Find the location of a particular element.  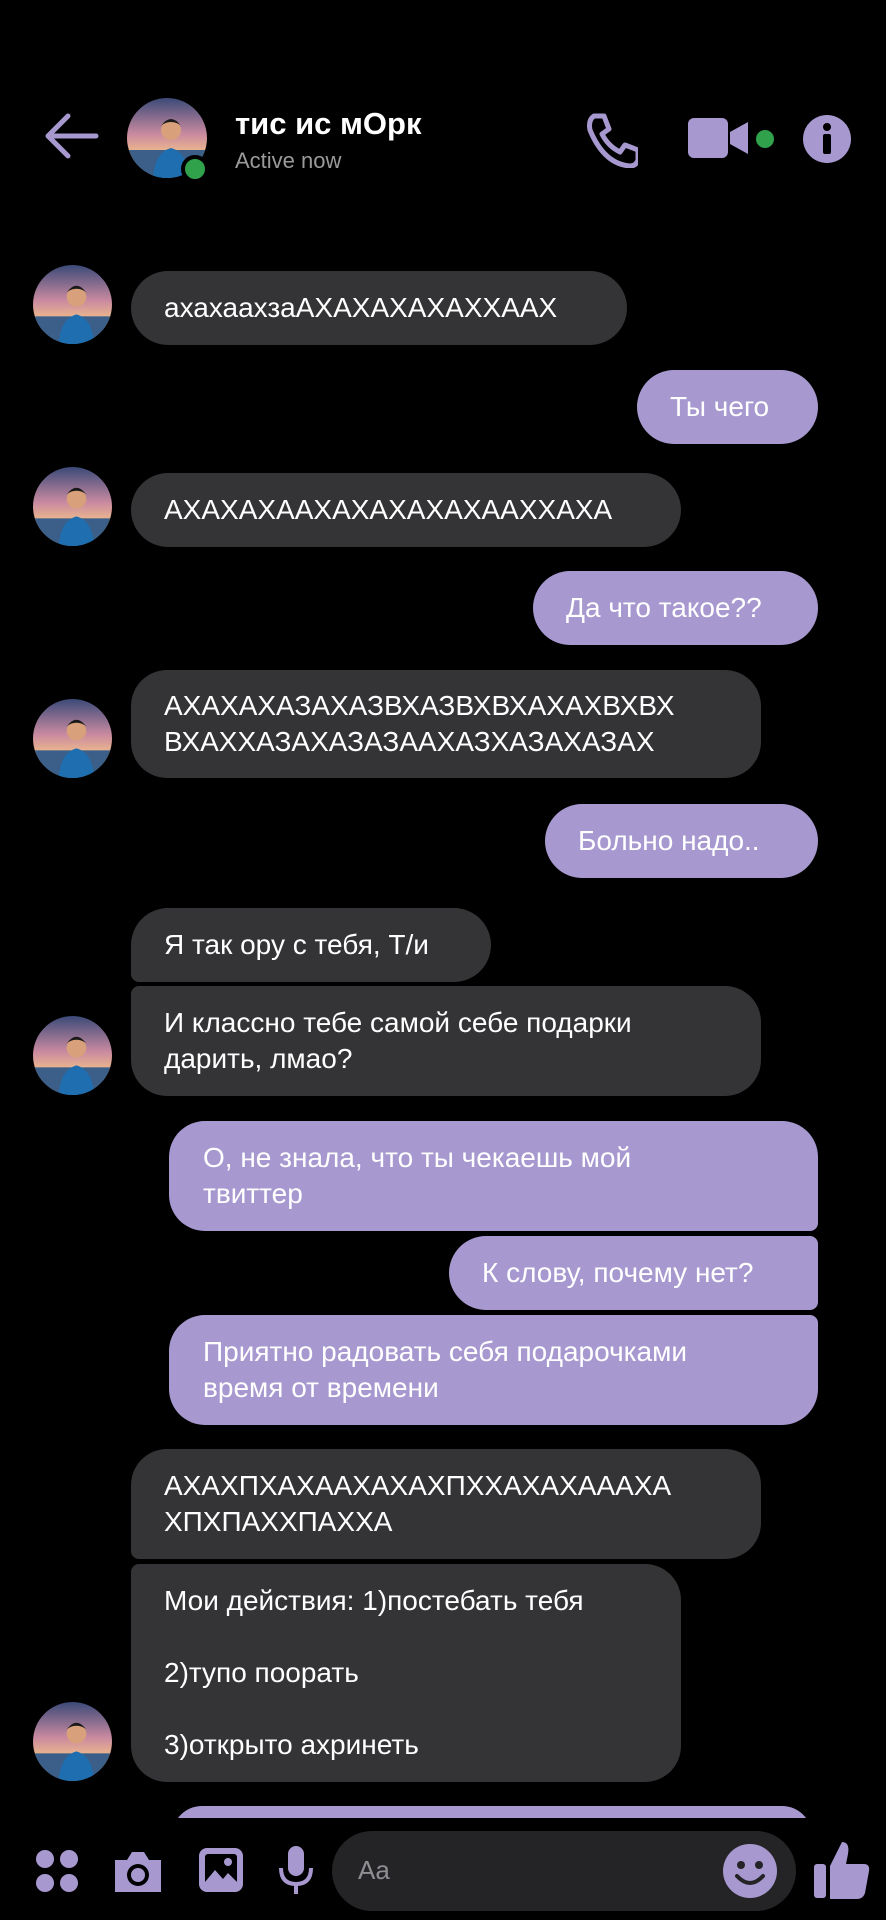

video-active-dot is located at coordinates (765, 139).